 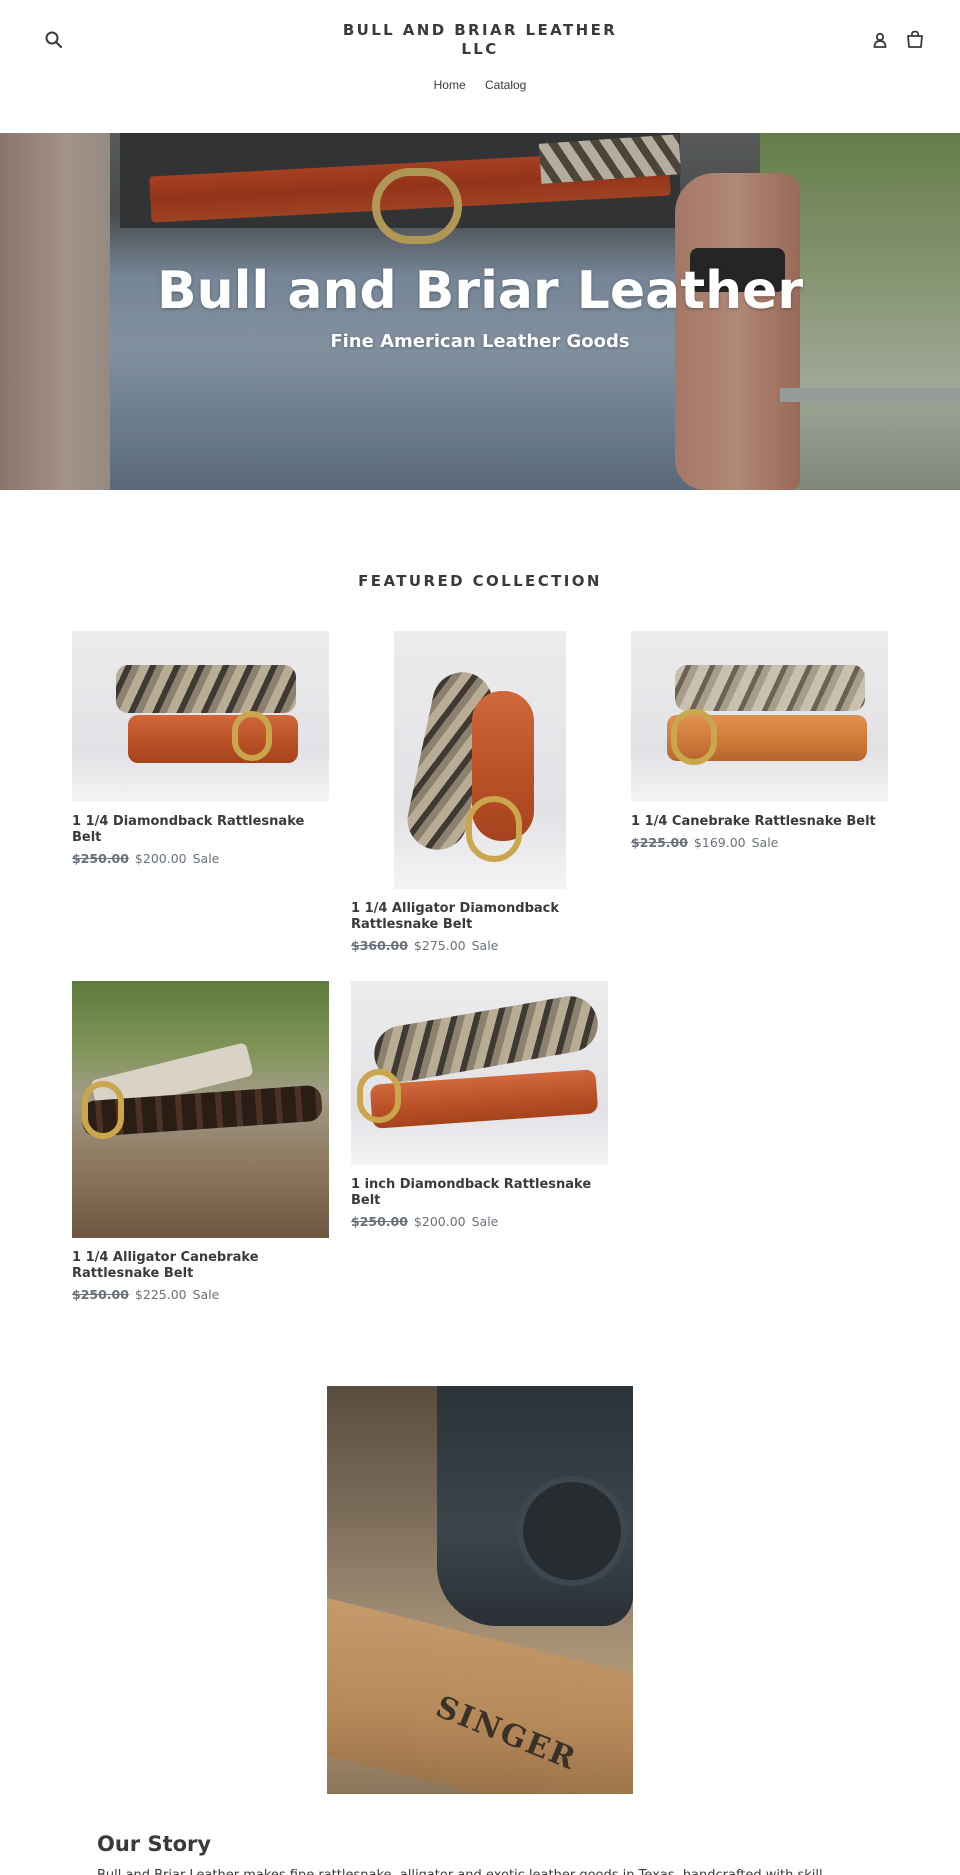 I want to click on story-title: Our Story, so click(x=154, y=1844).